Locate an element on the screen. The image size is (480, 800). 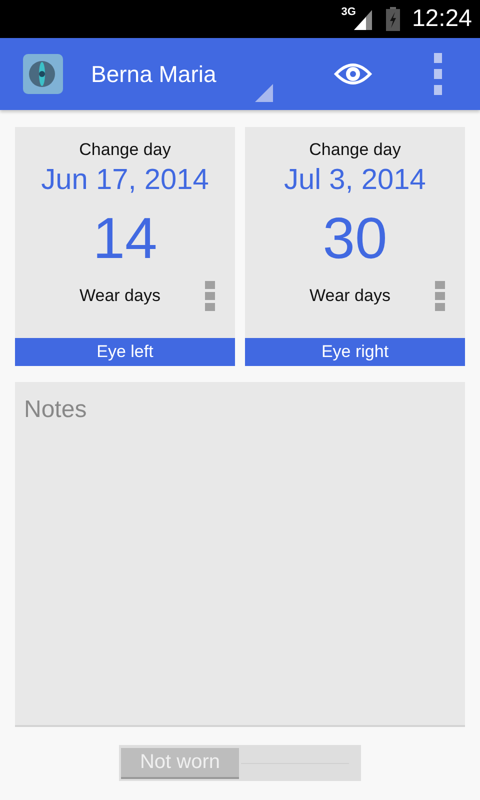
dropdown-corner-icon is located at coordinates (264, 93).